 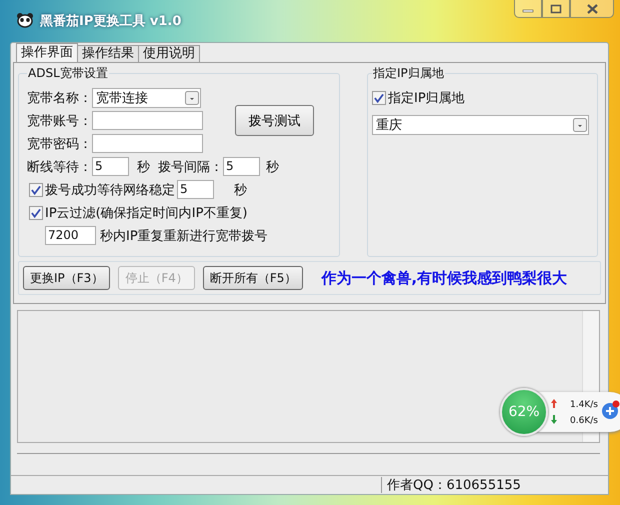 I want to click on action-button: 断开所有（F5）, so click(x=253, y=278).